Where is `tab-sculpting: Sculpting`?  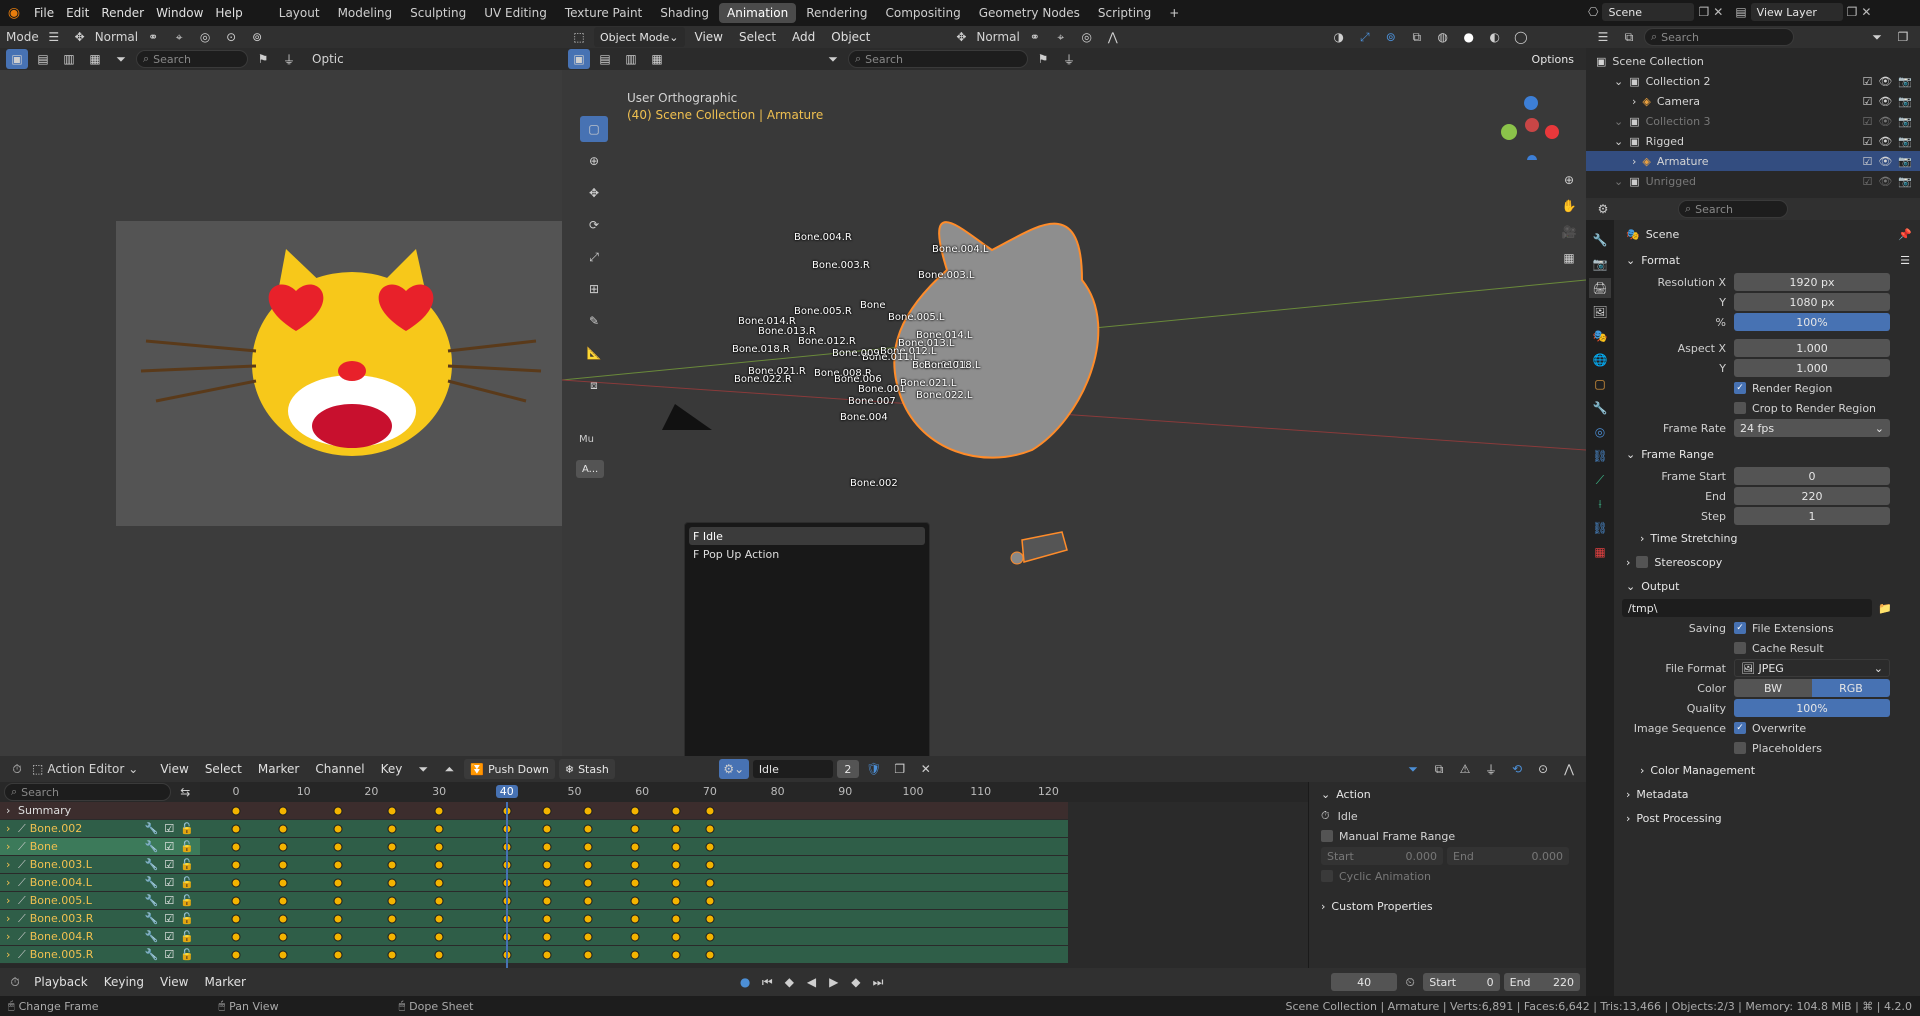
tab-sculpting: Sculpting is located at coordinates (438, 13).